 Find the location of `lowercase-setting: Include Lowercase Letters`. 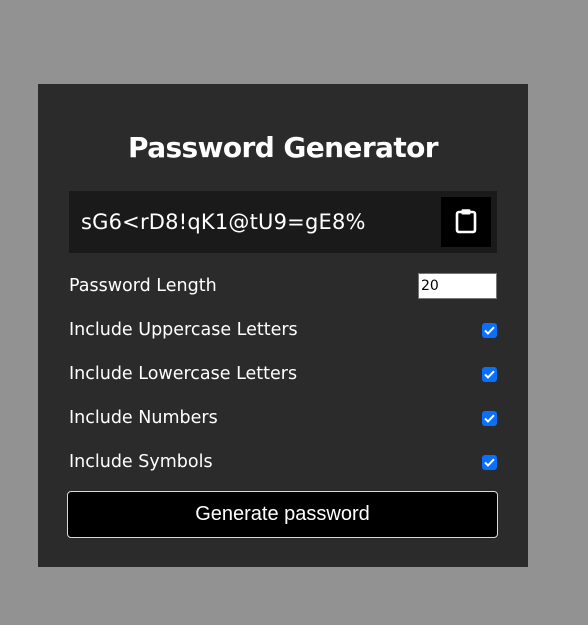

lowercase-setting: Include Lowercase Letters is located at coordinates (283, 374).